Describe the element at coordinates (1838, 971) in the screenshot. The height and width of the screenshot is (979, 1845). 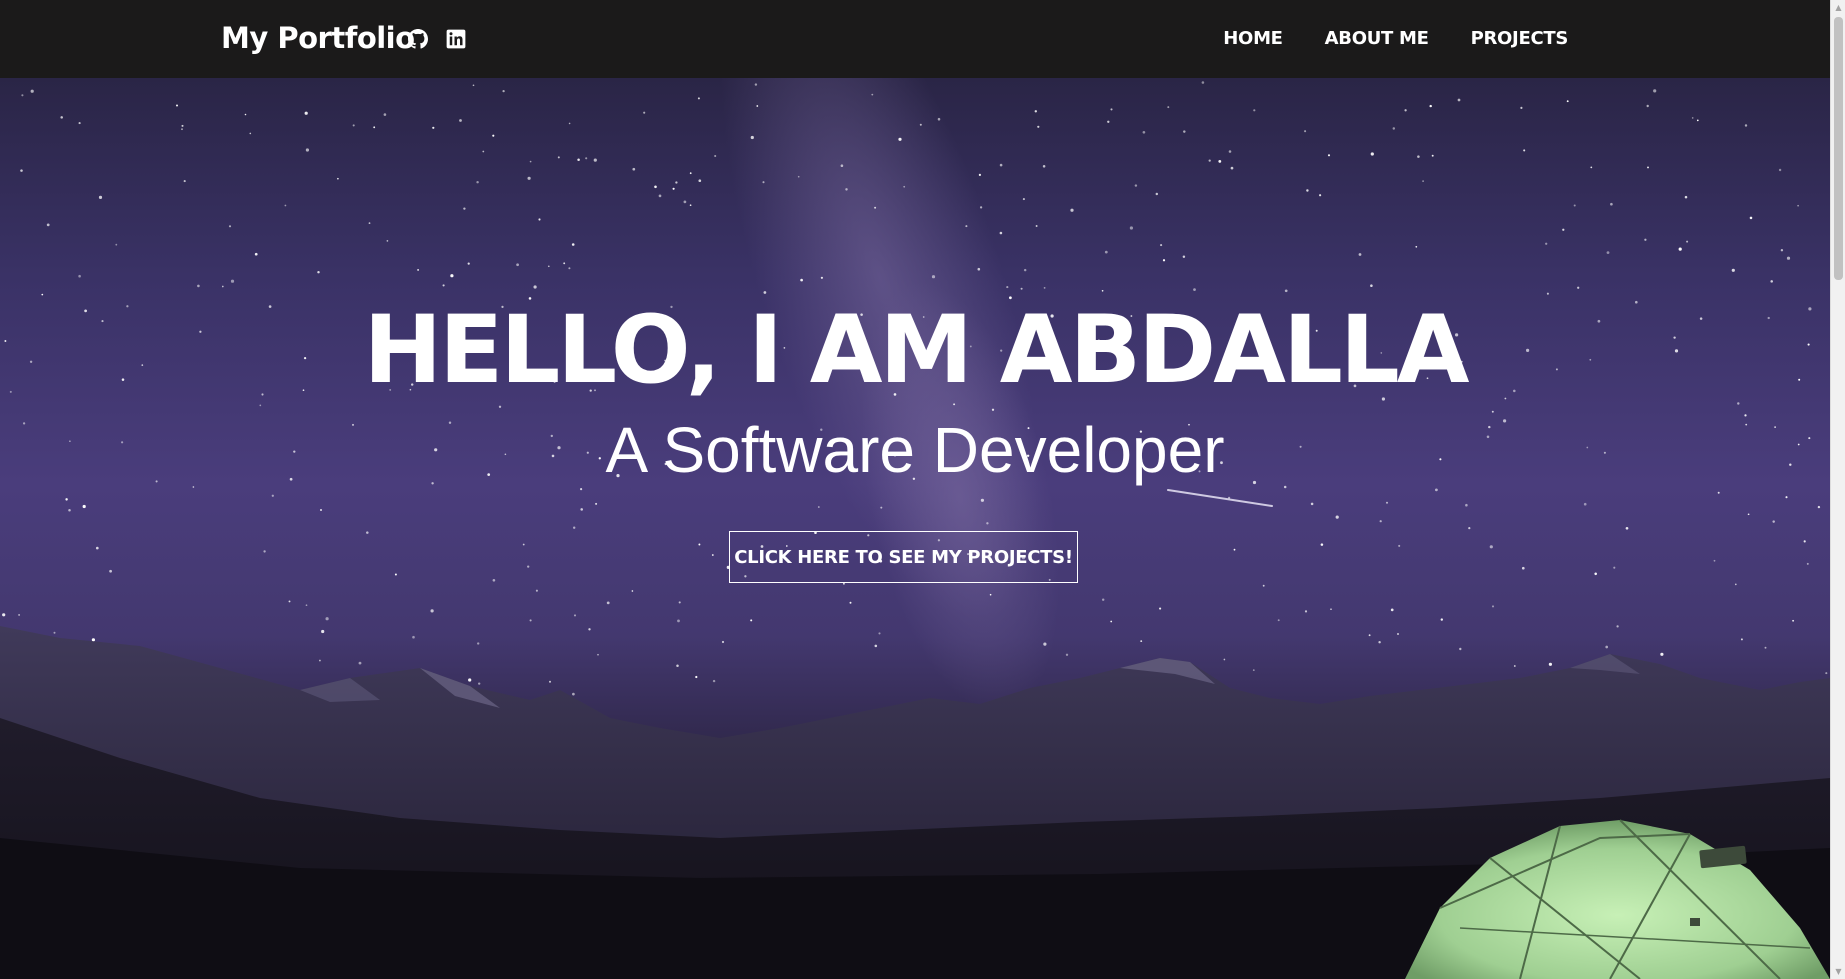
I see `scroll-down-arrow-icon: ▼` at that location.